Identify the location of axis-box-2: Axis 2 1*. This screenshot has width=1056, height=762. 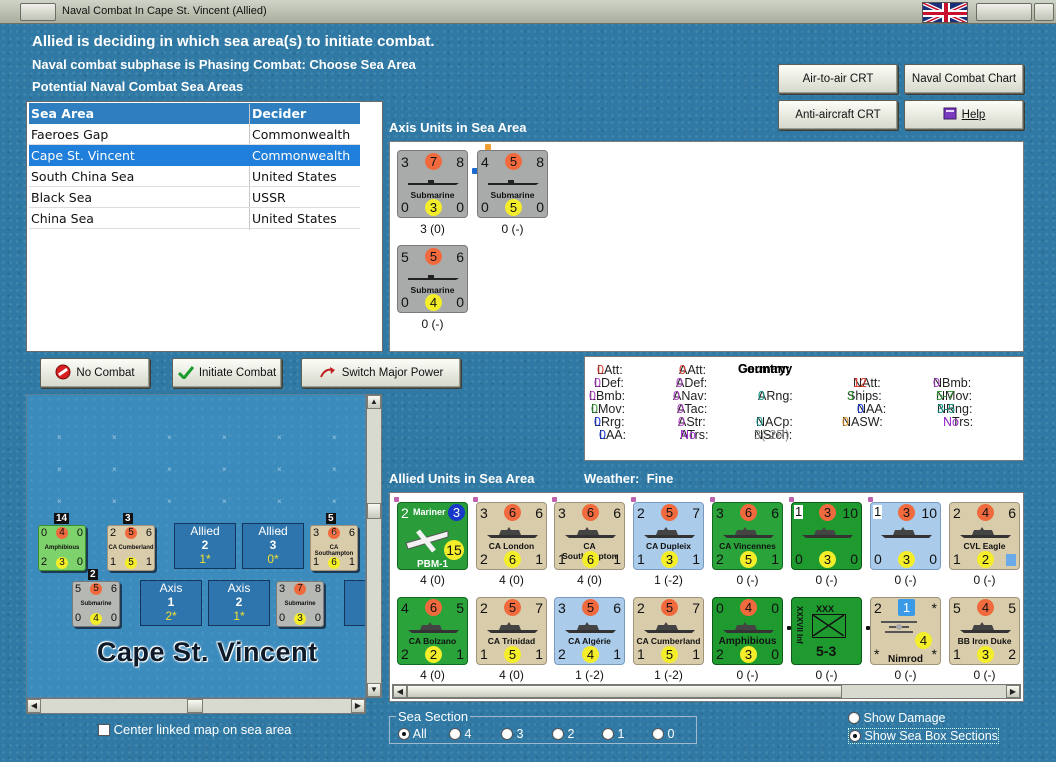
(239, 603).